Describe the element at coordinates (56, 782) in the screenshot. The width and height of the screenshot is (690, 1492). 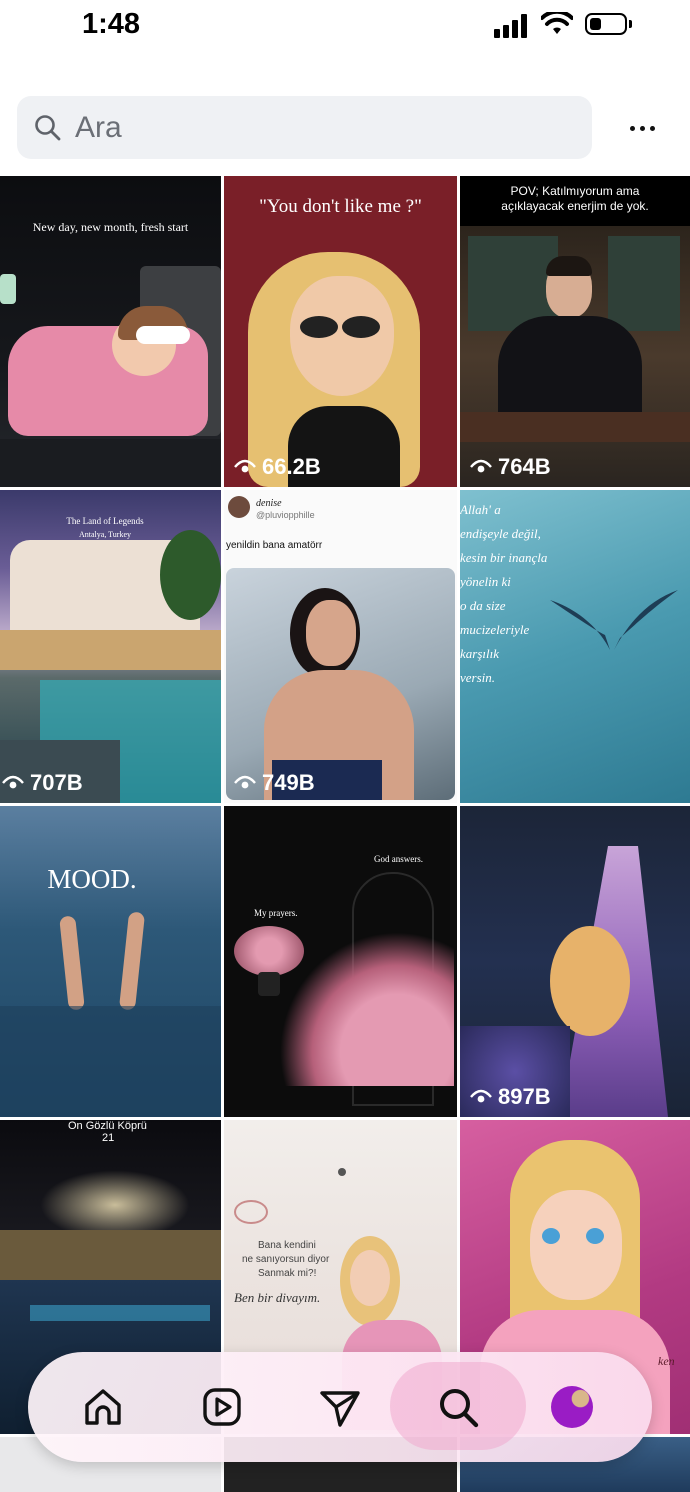
I see `tile-4-views-count: 707B` at that location.